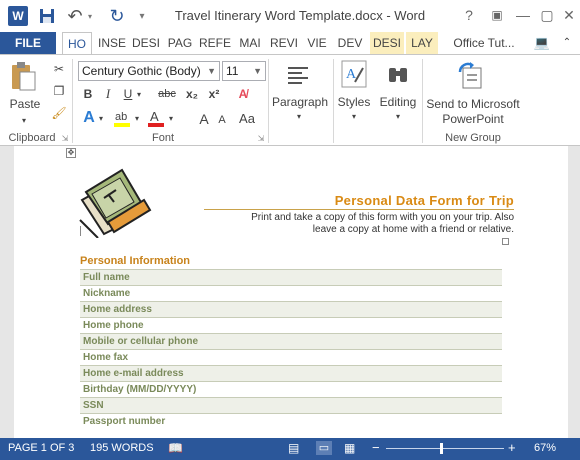 The height and width of the screenshot is (460, 580). I want to click on zoom-in-icon: +, so click(512, 447).